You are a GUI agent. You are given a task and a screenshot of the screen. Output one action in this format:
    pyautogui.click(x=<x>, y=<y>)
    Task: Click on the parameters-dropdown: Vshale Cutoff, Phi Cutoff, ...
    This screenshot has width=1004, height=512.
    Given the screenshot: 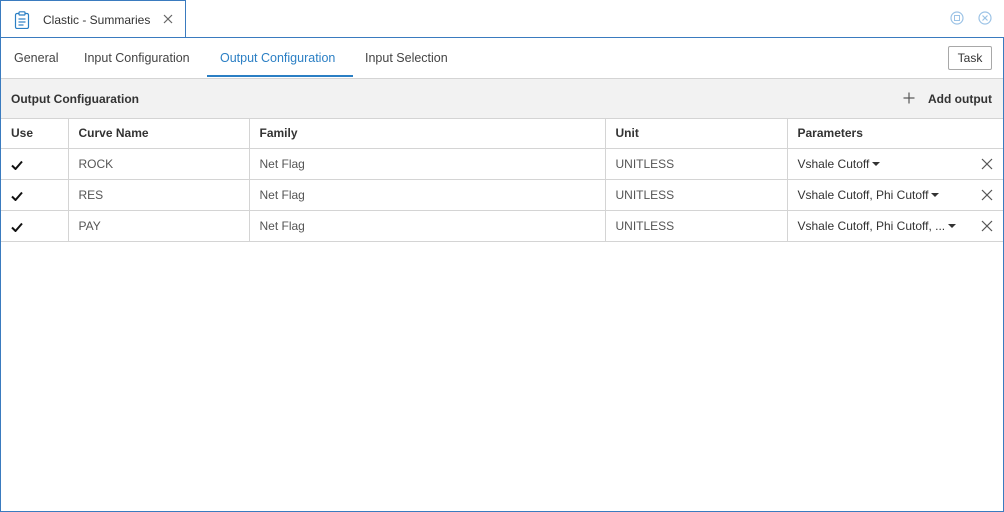 What is the action you would take?
    pyautogui.click(x=877, y=226)
    